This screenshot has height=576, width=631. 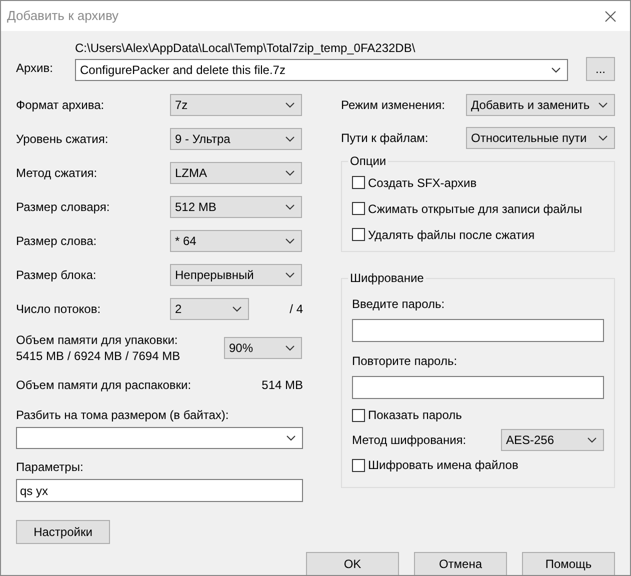 What do you see at coordinates (159, 438) in the screenshot?
I see `volume-size-field` at bounding box center [159, 438].